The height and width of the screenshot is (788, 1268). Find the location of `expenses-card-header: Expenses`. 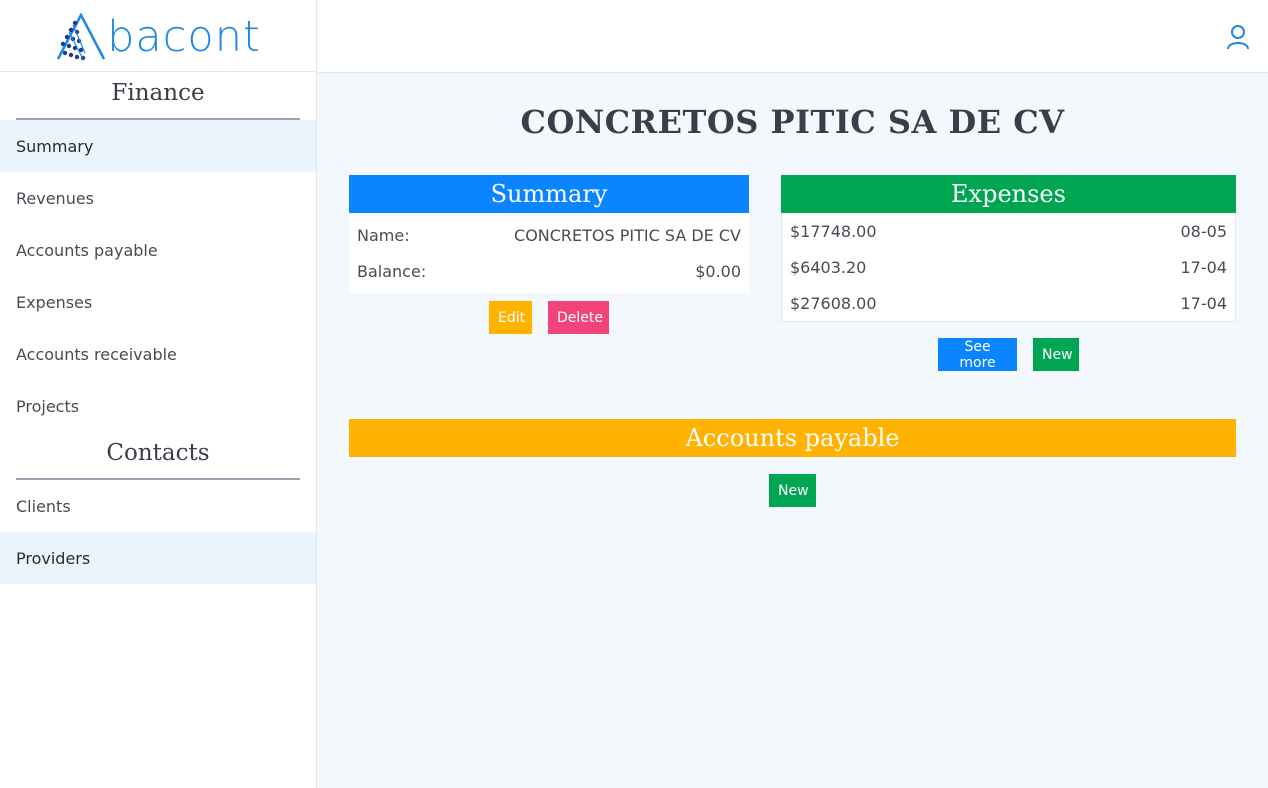

expenses-card-header: Expenses is located at coordinates (1008, 194).